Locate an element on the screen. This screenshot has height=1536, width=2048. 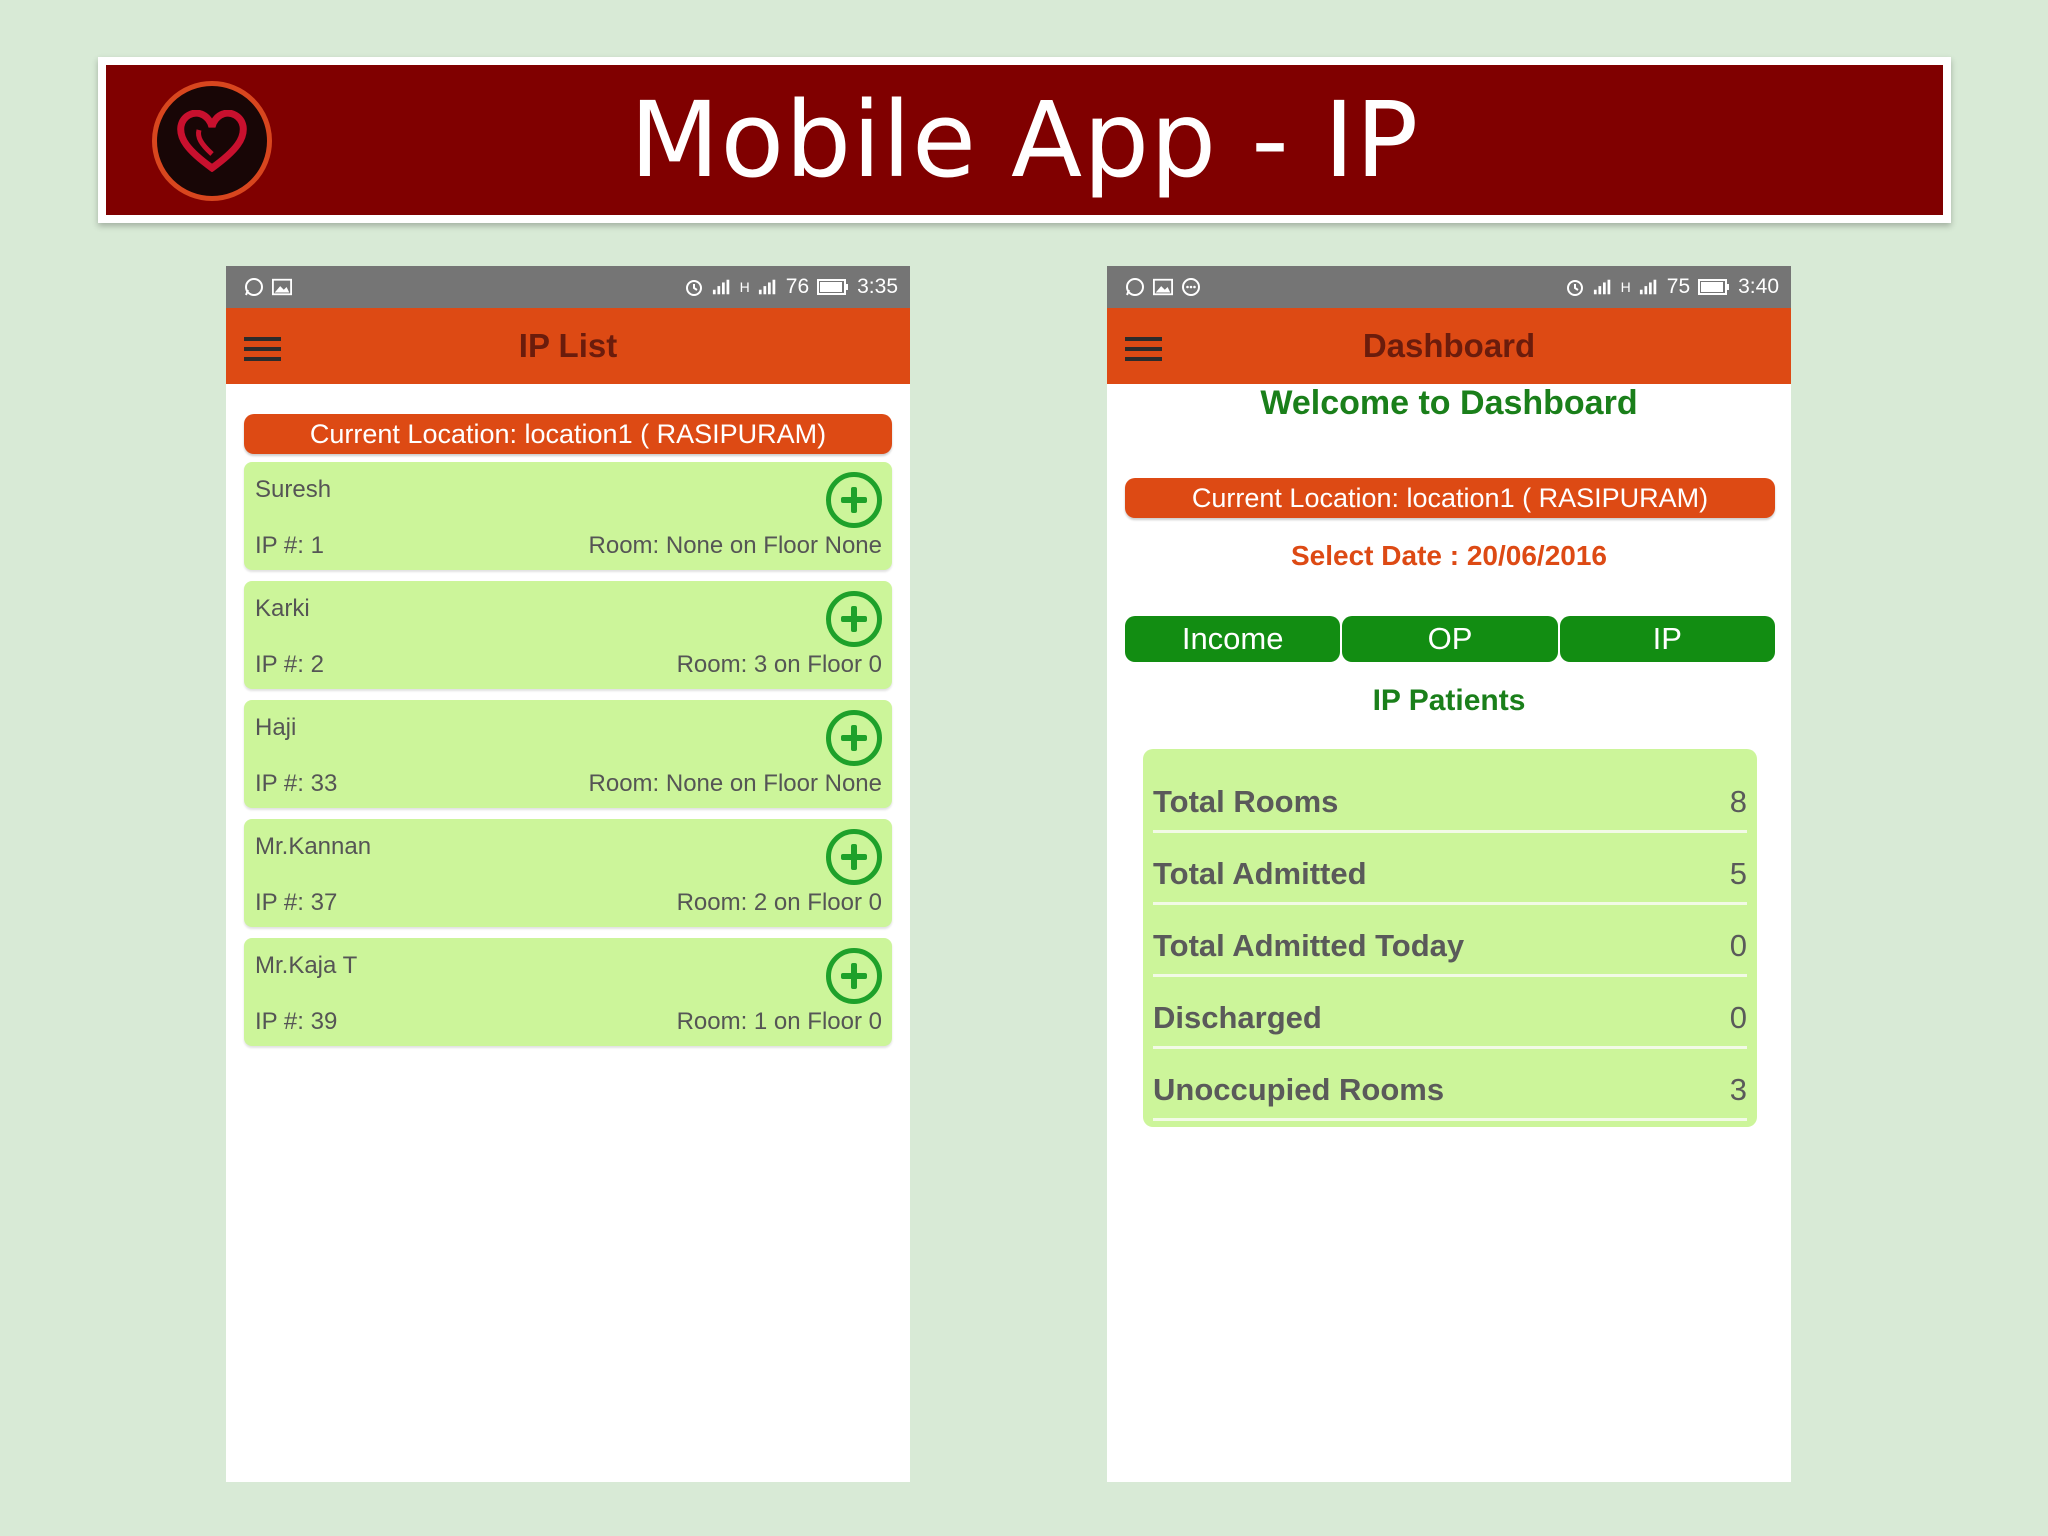
patient-ip: IP #: 33 is located at coordinates (296, 783).